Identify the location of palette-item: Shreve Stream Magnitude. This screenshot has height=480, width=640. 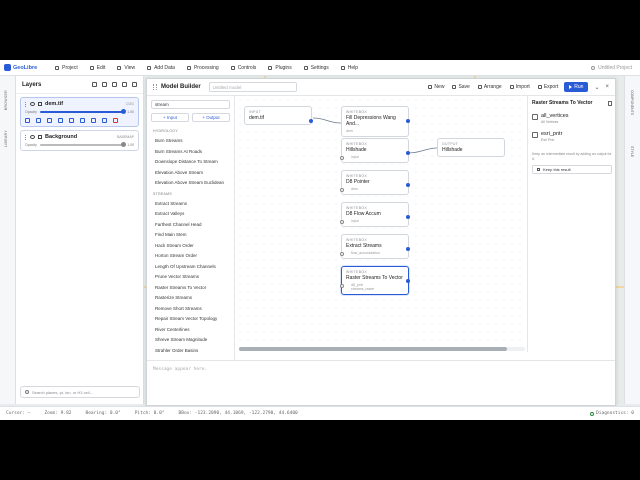
(190, 340).